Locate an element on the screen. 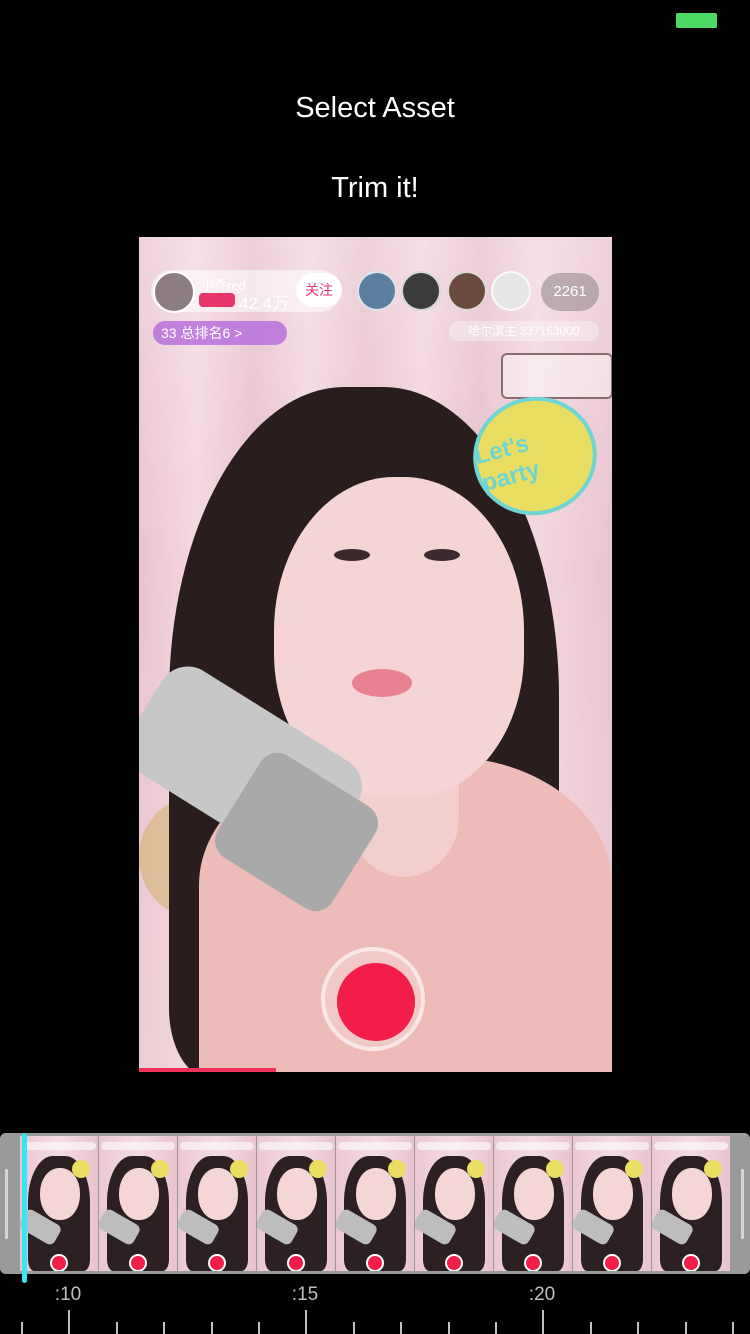 The image size is (750, 1334). video-trimmer is located at coordinates (375, 1203).